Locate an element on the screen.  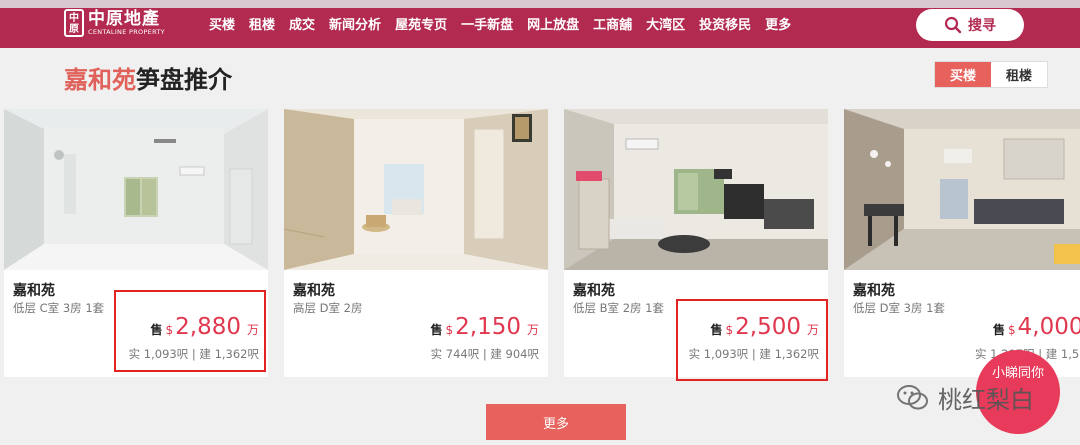
price-value: 4,000 is located at coordinates (1048, 327).